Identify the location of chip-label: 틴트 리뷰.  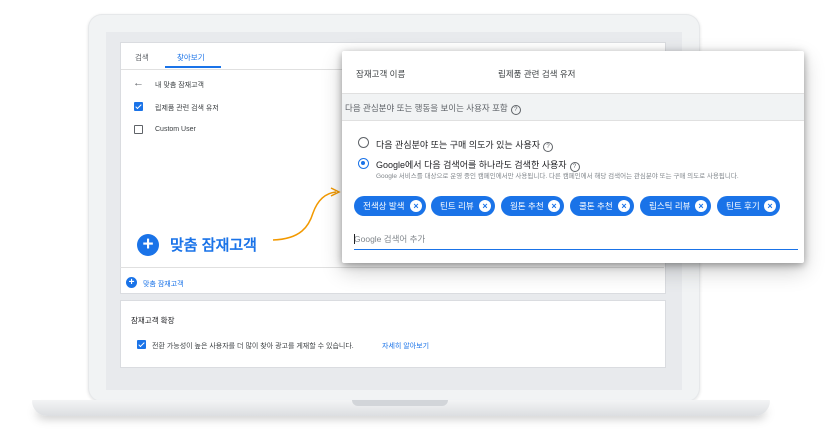
(457, 206).